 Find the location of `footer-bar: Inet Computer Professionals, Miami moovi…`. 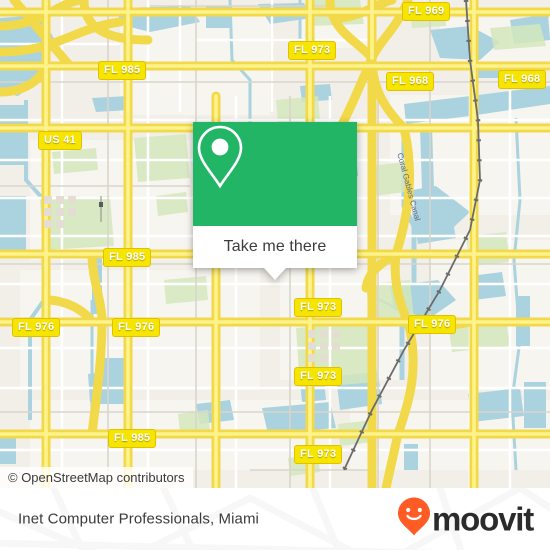

footer-bar: Inet Computer Professionals, Miami moovi… is located at coordinates (275, 519).